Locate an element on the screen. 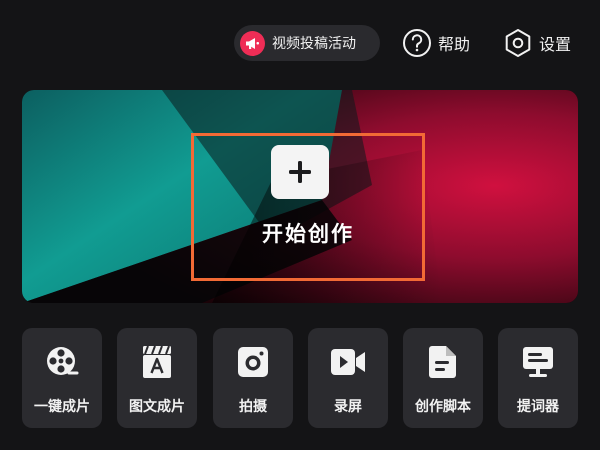 Image resolution: width=600 pixels, height=450 pixels. tool-label: 提词器 is located at coordinates (538, 407).